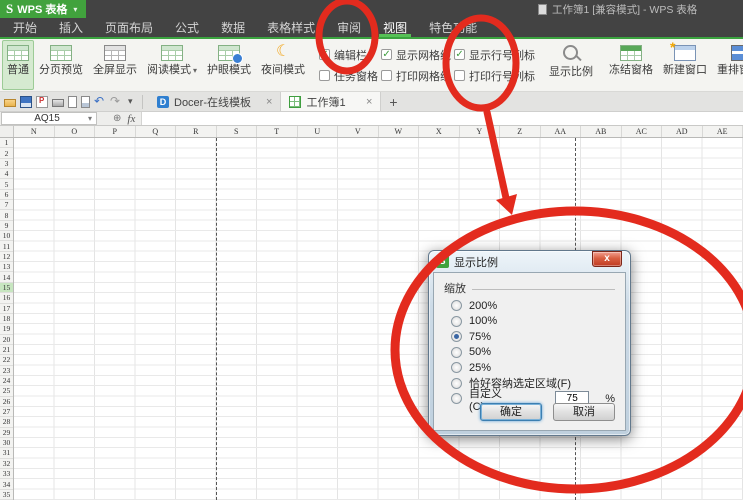 The image size is (743, 500). What do you see at coordinates (90, 118) in the screenshot?
I see `chevron-down-icon: ▾` at bounding box center [90, 118].